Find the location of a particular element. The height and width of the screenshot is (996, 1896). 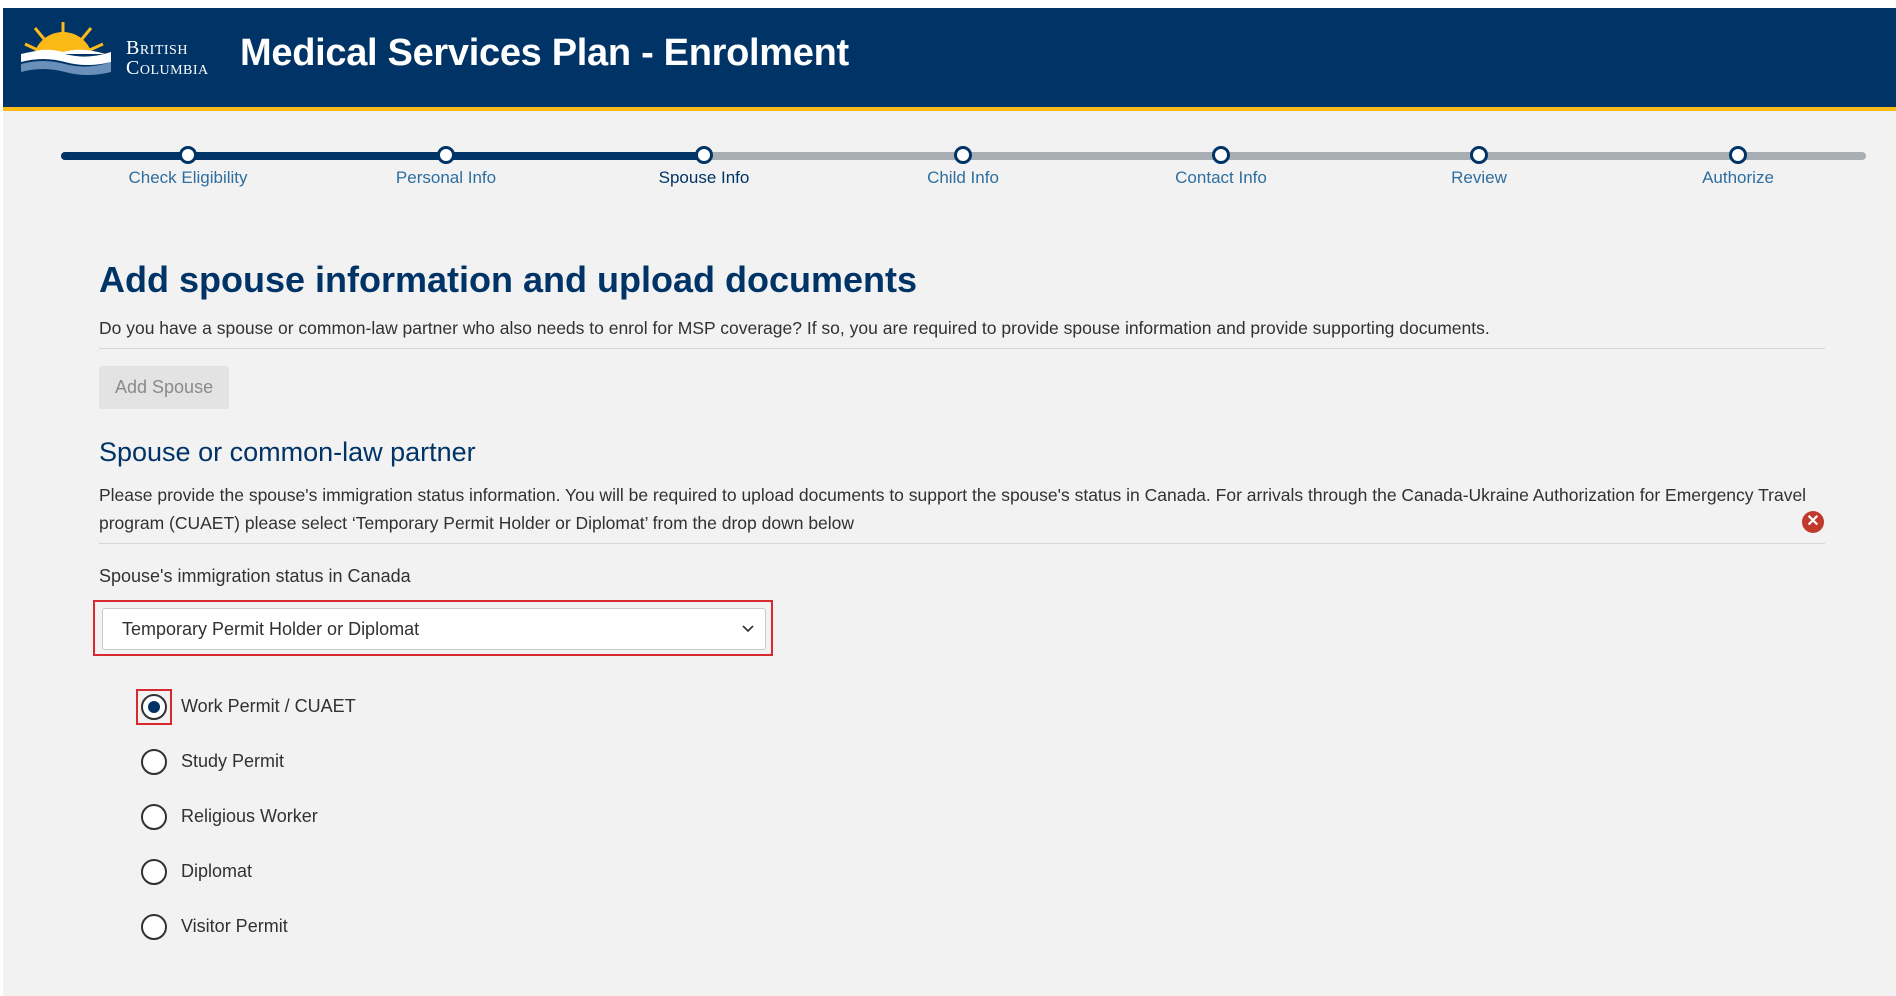

step-authorize: Authorize is located at coordinates (1738, 167).